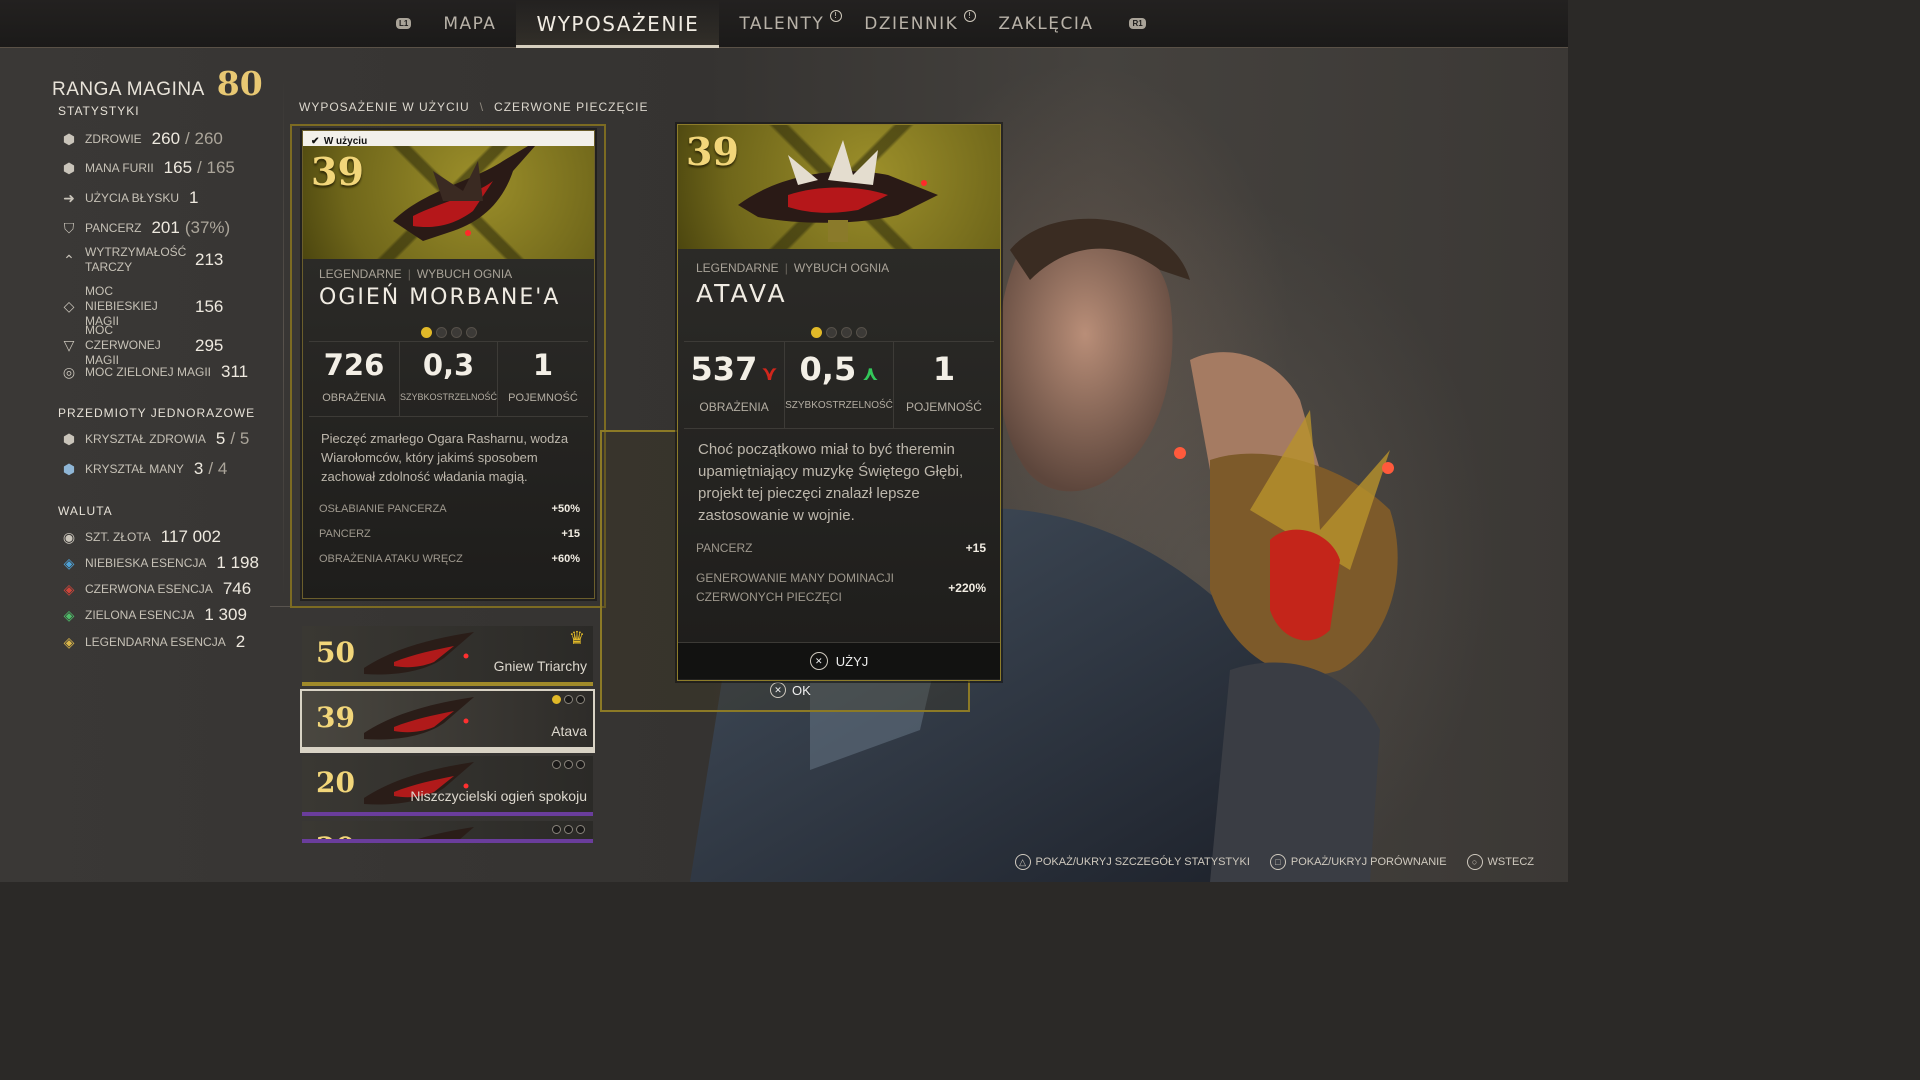  Describe the element at coordinates (970, 16) in the screenshot. I see `notification-icon: !` at that location.